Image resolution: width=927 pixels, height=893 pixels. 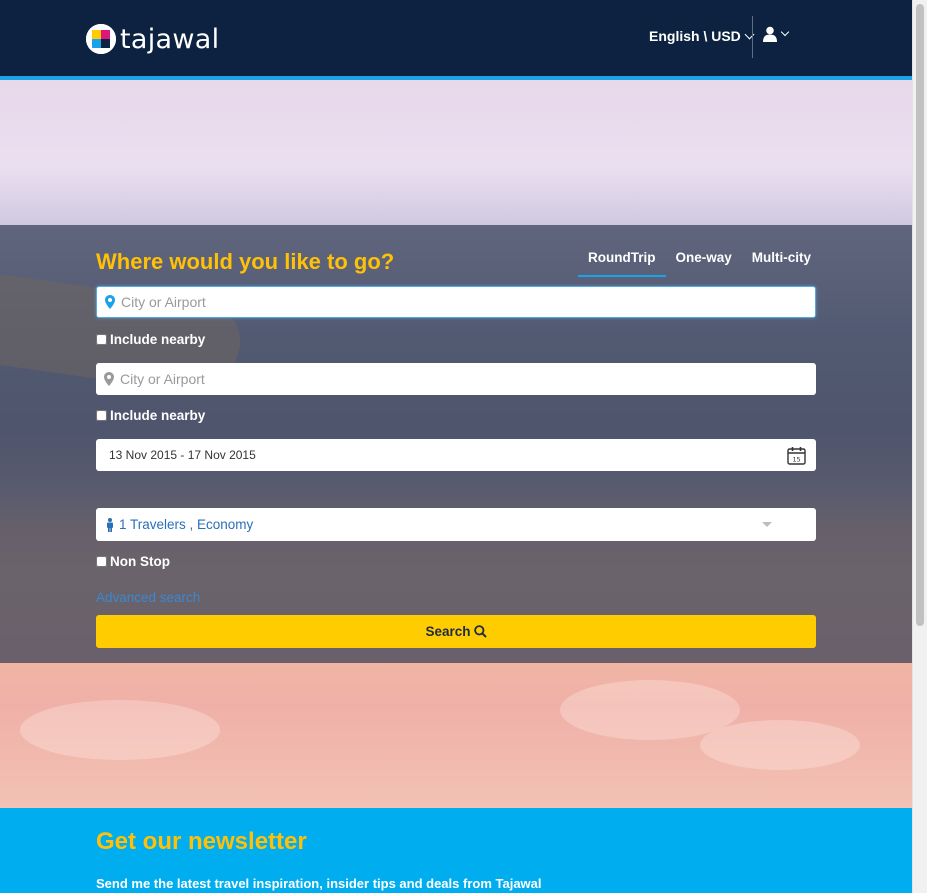 What do you see at coordinates (170, 39) in the screenshot?
I see `logo-text: tajawal` at bounding box center [170, 39].